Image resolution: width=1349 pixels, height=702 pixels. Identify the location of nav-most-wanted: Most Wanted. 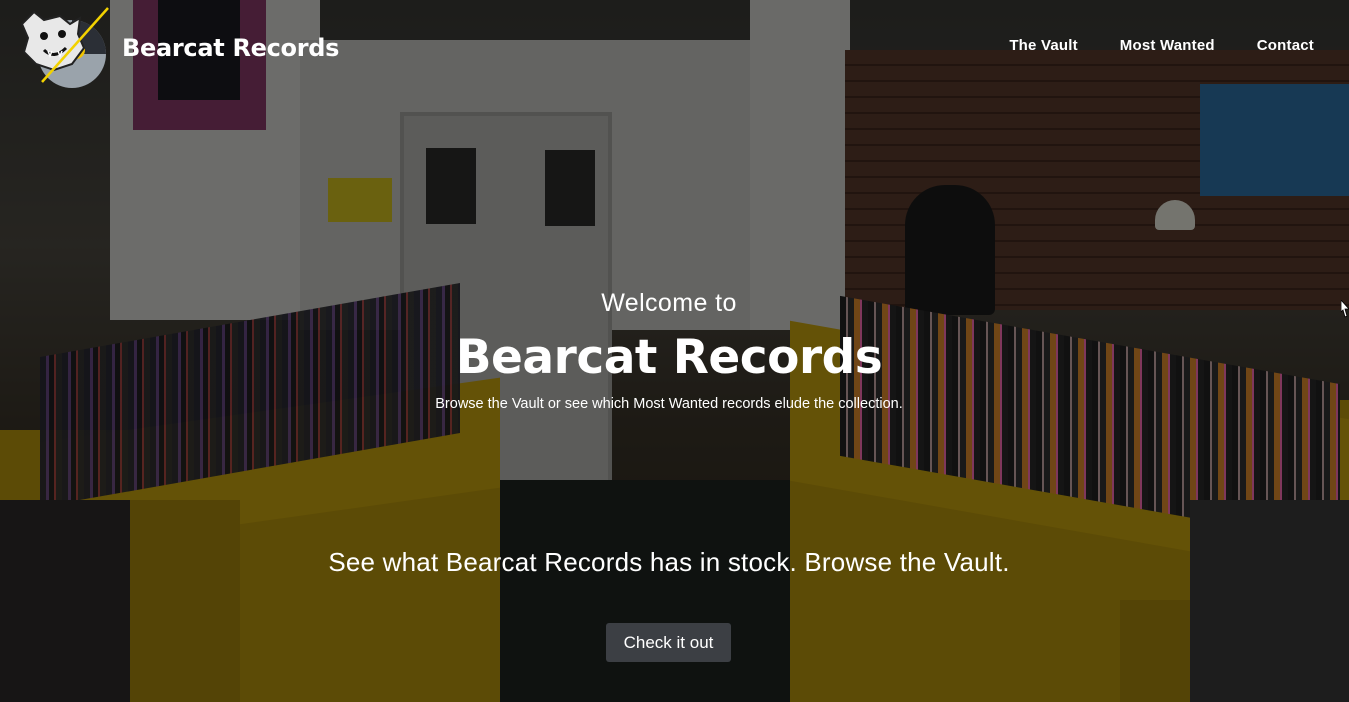
(1167, 45).